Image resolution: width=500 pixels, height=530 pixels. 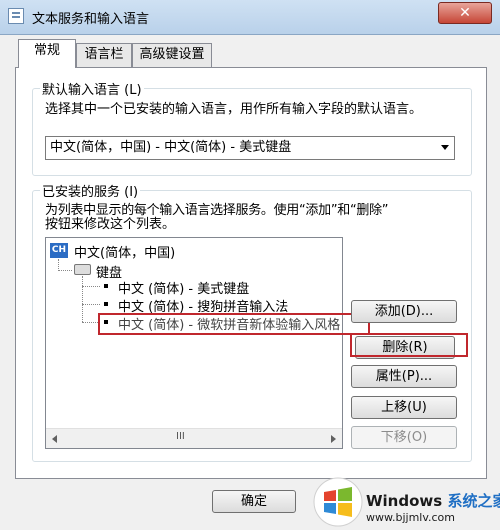 What do you see at coordinates (54, 439) in the screenshot?
I see `scroll-left-icon` at bounding box center [54, 439].